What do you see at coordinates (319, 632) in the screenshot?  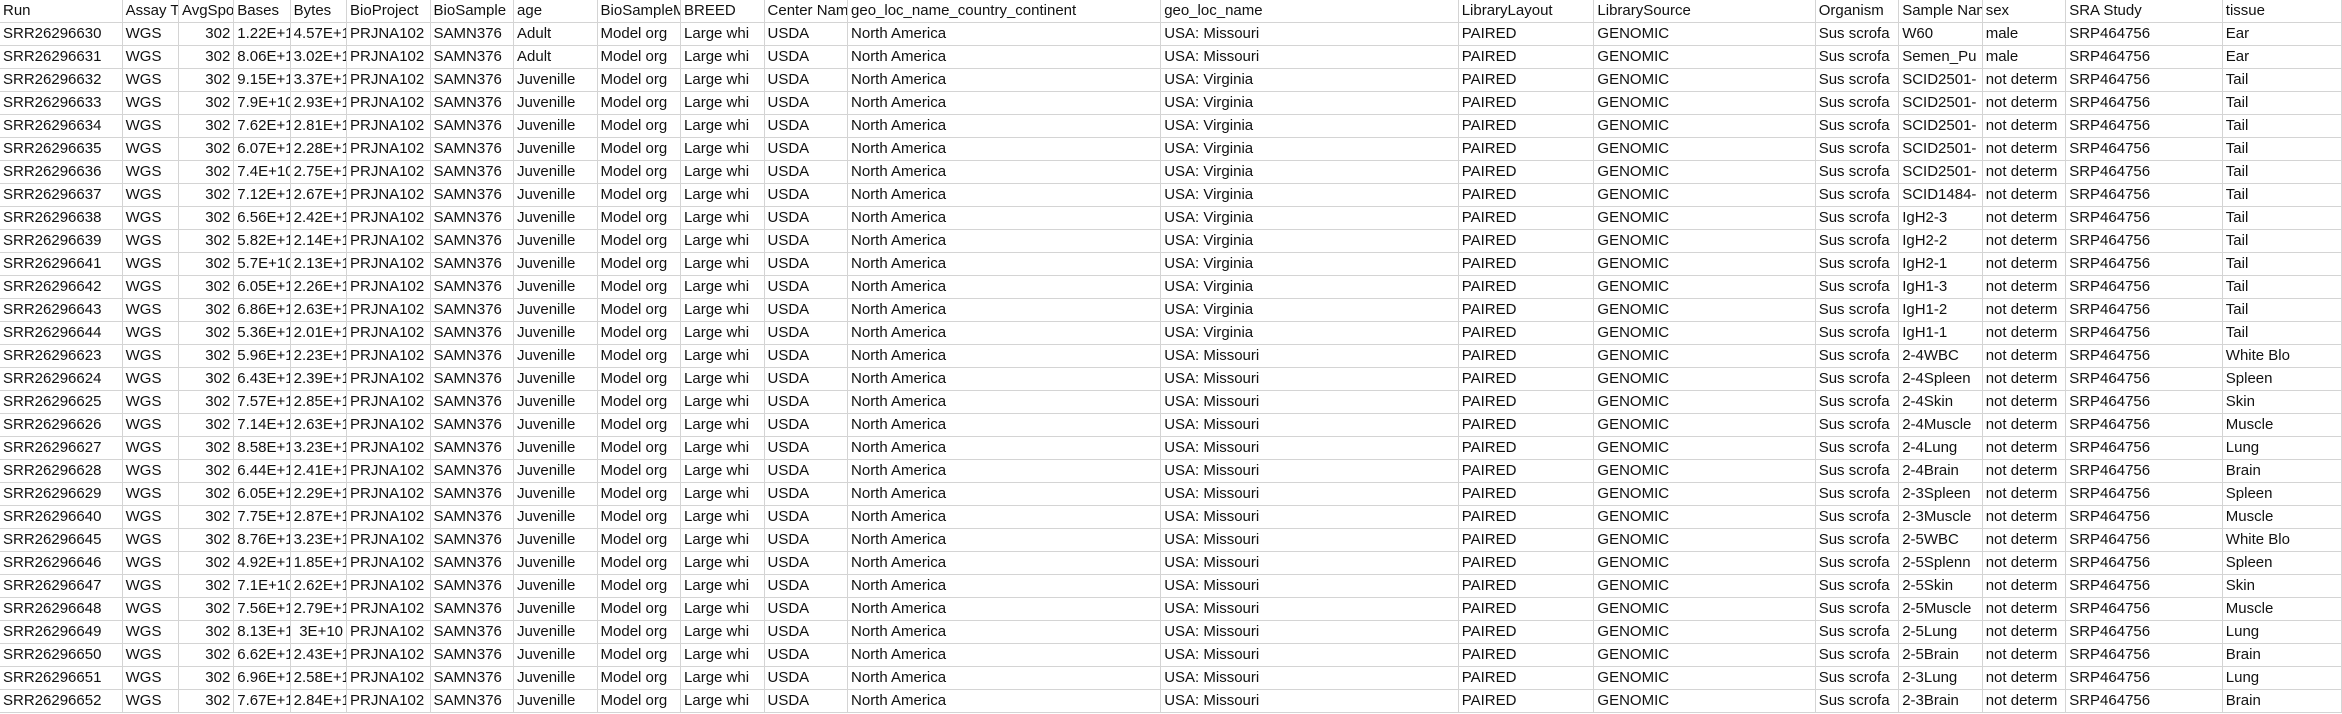 I see `table-cell: 3E+10` at bounding box center [319, 632].